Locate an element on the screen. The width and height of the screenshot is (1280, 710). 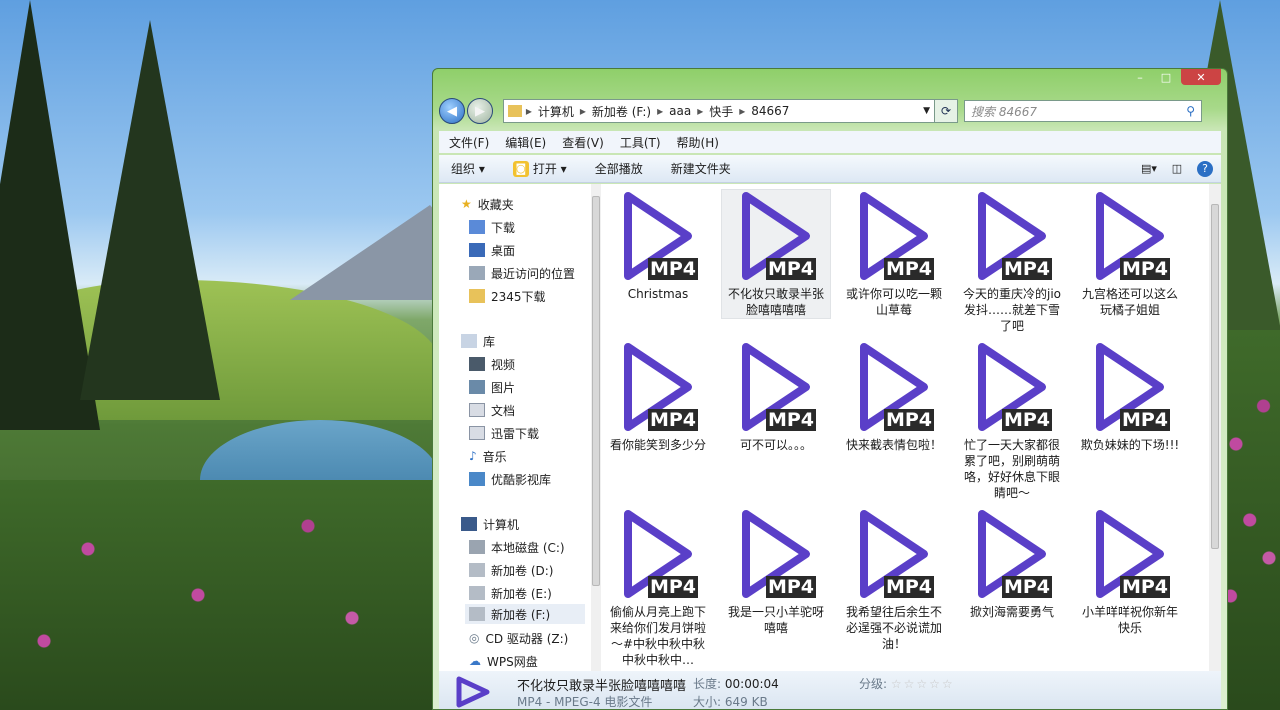
nav-computer-label: 计算机 is located at coordinates (501, 524).